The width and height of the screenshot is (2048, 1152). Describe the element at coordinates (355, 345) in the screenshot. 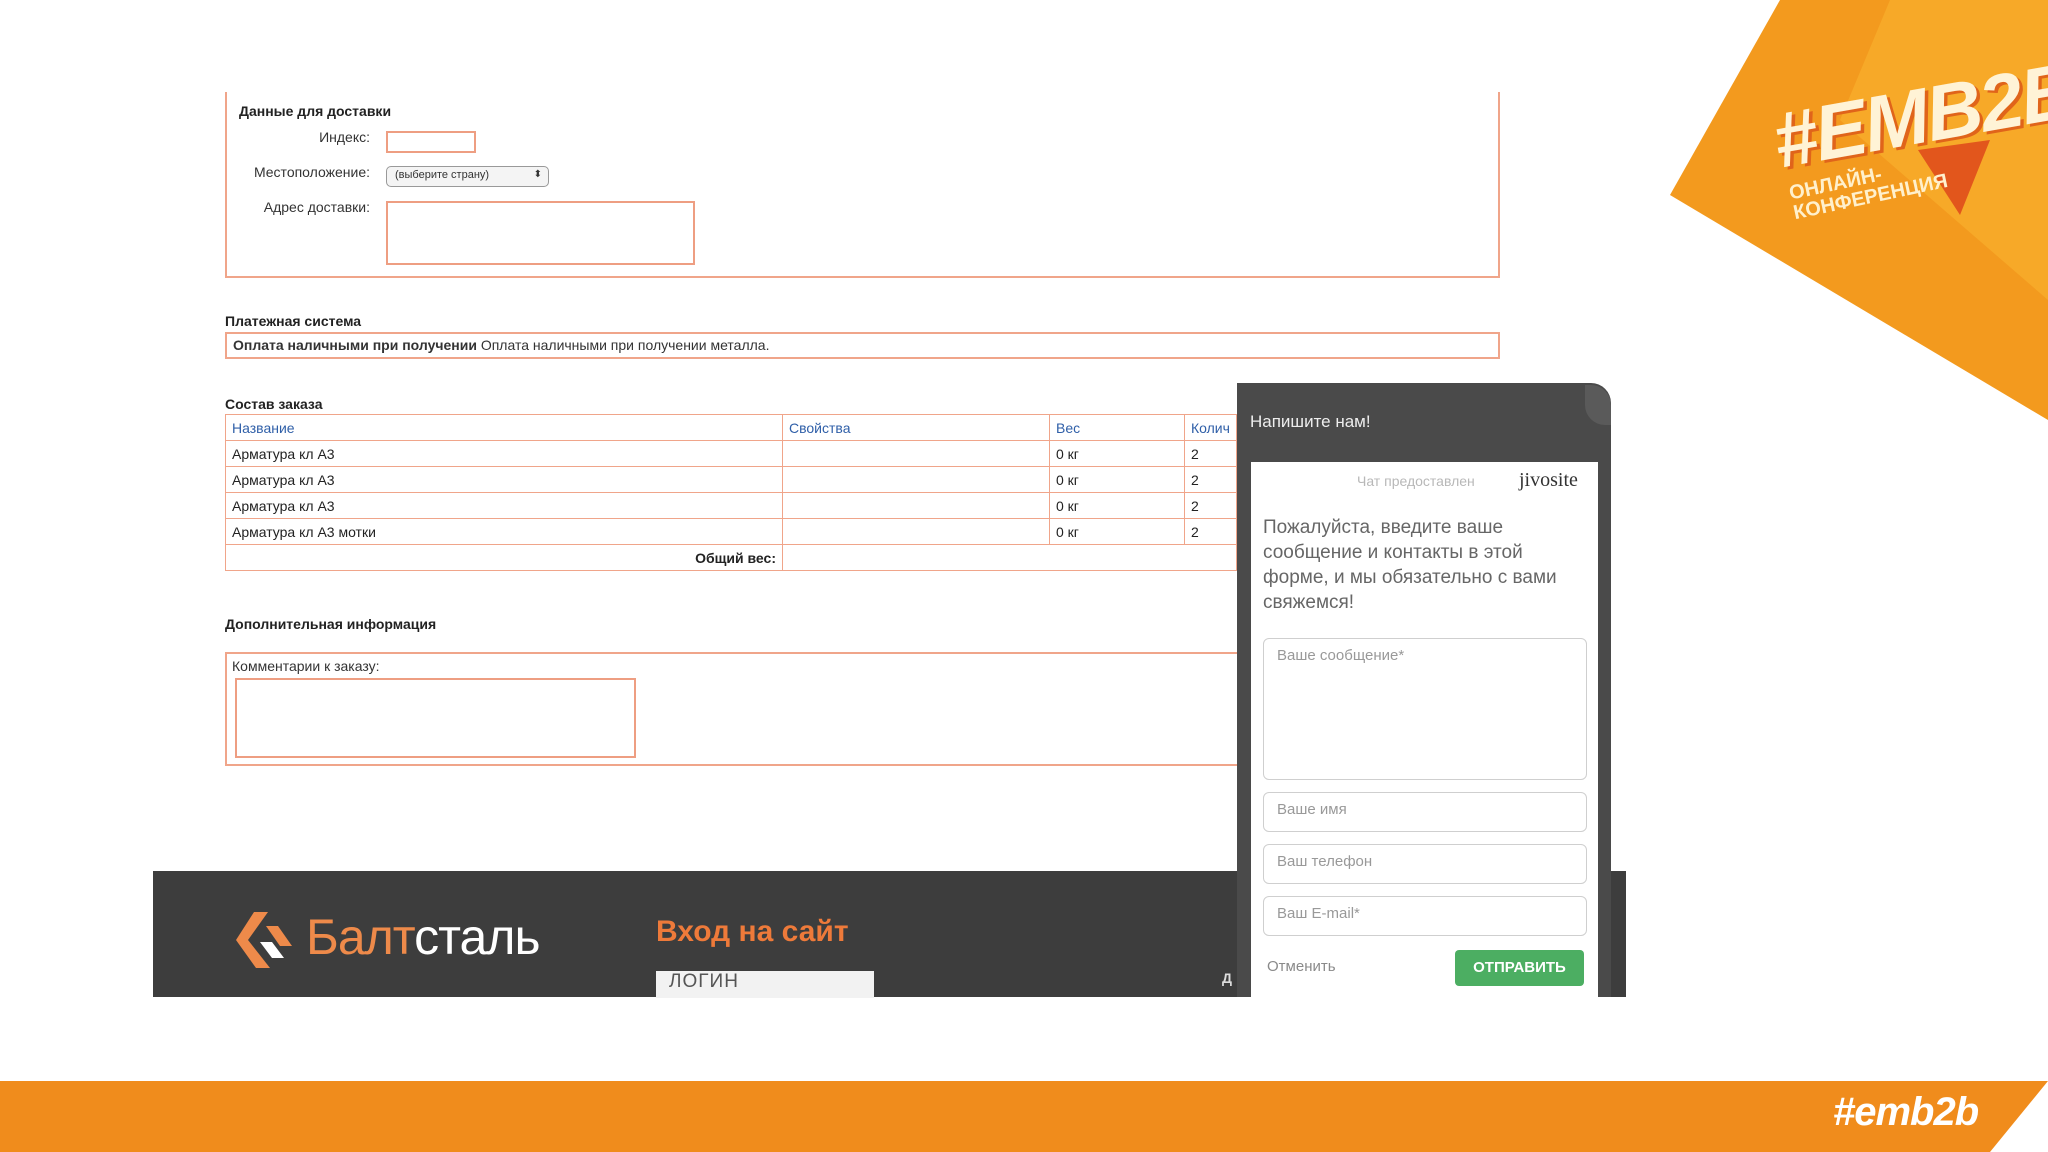

I see `payment-method-name: Оплата наличными при получении` at that location.